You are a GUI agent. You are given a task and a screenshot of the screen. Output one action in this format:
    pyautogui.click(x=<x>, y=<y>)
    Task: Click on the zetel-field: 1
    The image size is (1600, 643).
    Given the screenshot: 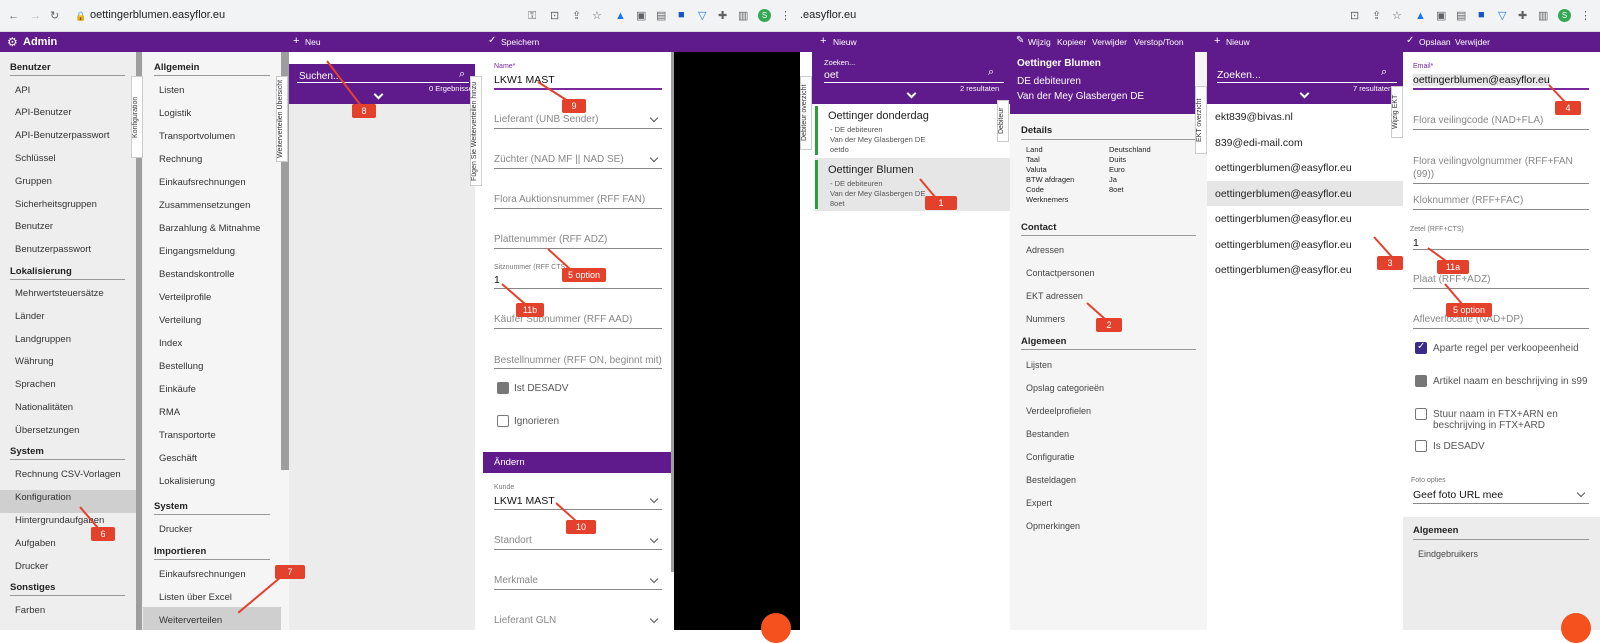 What is the action you would take?
    pyautogui.click(x=1416, y=243)
    